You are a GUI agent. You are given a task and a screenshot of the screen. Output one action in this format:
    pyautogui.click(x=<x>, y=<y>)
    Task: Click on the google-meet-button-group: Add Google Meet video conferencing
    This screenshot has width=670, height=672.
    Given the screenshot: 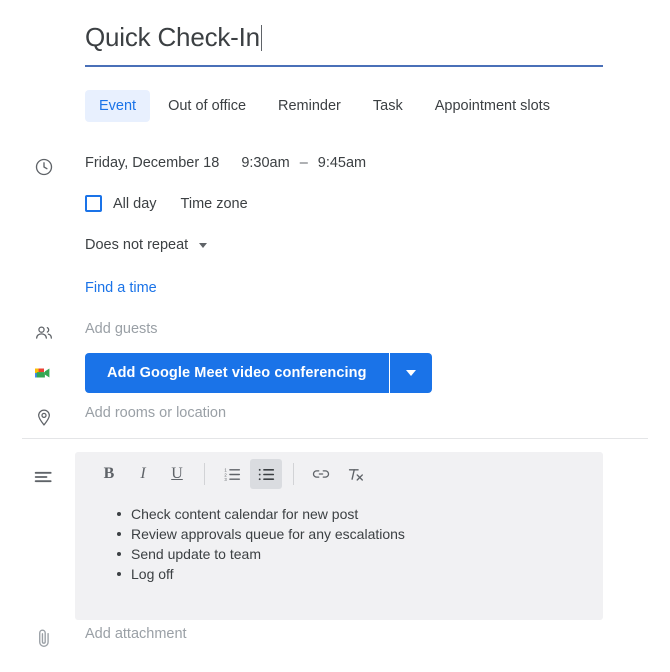 What is the action you would take?
    pyautogui.click(x=259, y=373)
    